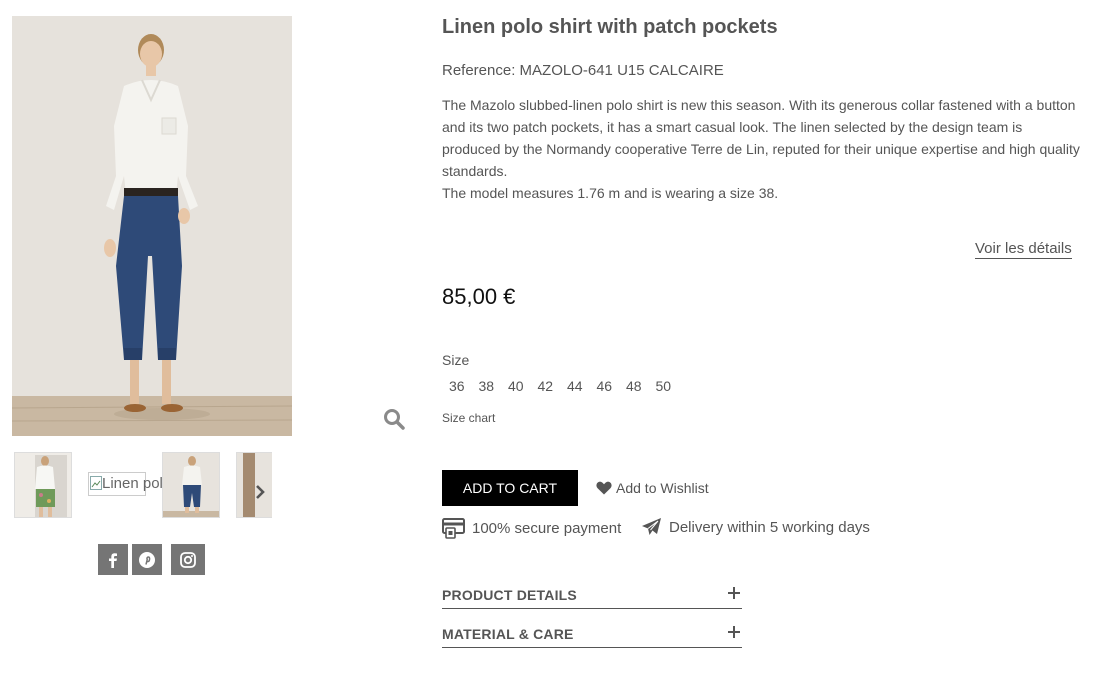  Describe the element at coordinates (592, 636) in the screenshot. I see `accordion-material-care: MATERIAL & CARE` at that location.